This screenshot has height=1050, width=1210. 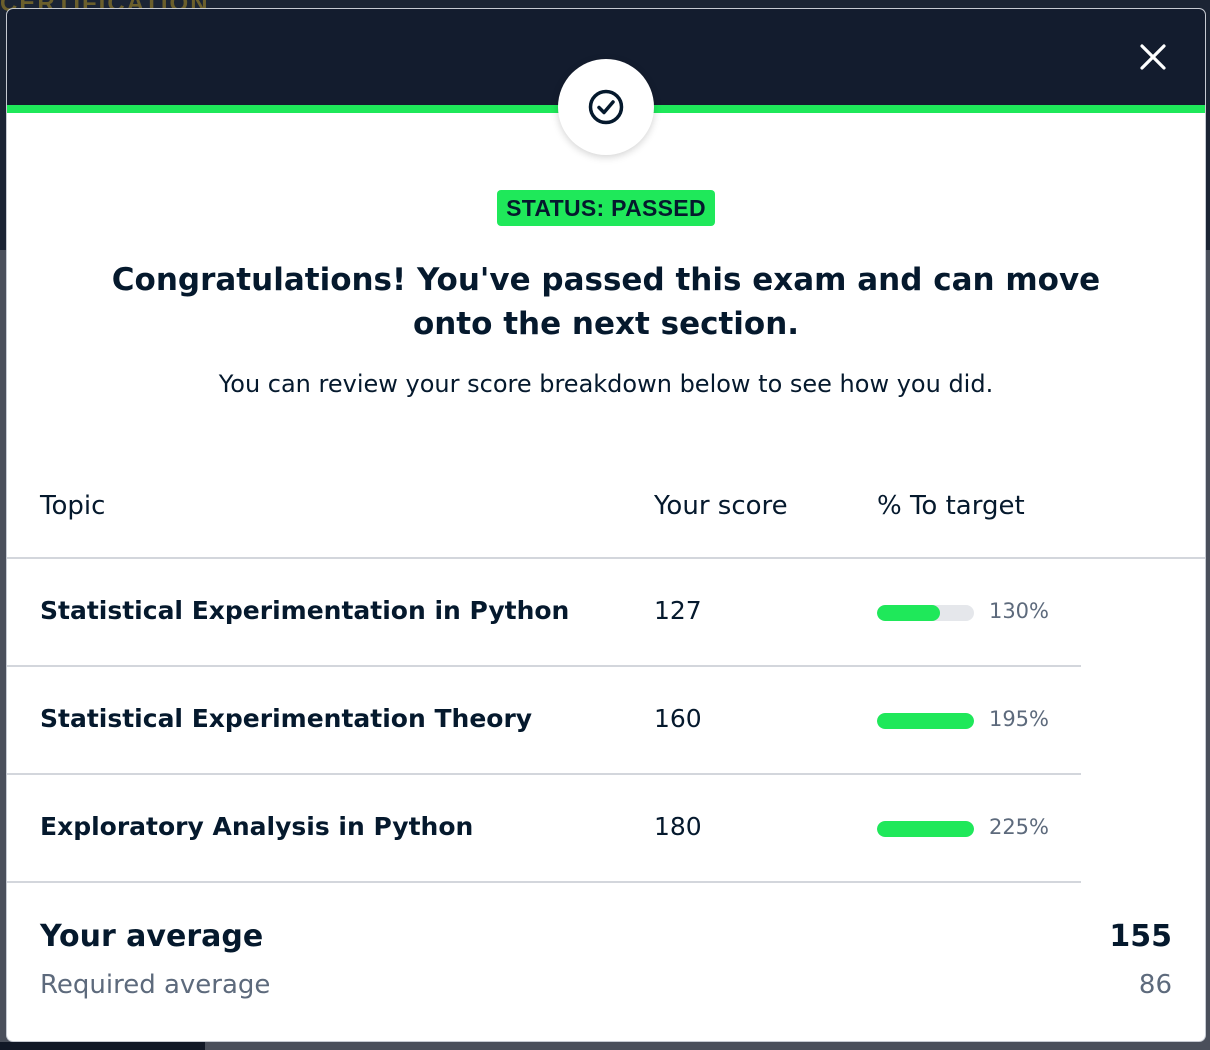 What do you see at coordinates (1155, 985) in the screenshot?
I see `required-average-value: 86` at bounding box center [1155, 985].